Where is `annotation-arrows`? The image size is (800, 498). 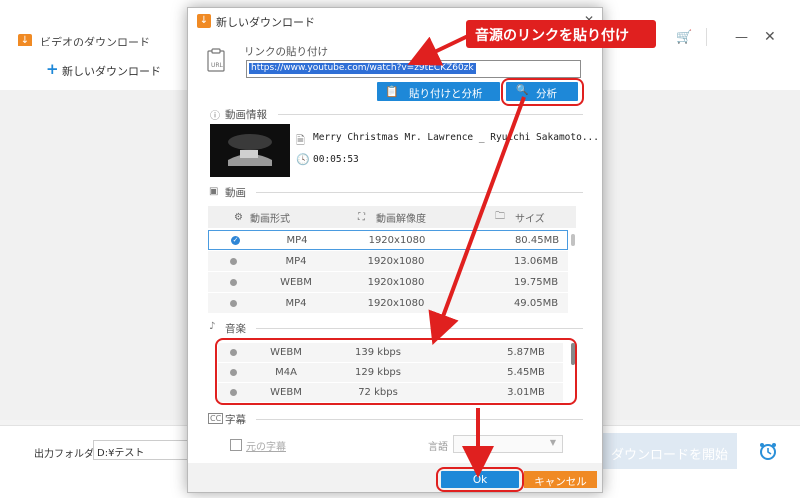
annotation-arrows is located at coordinates (466, 256).